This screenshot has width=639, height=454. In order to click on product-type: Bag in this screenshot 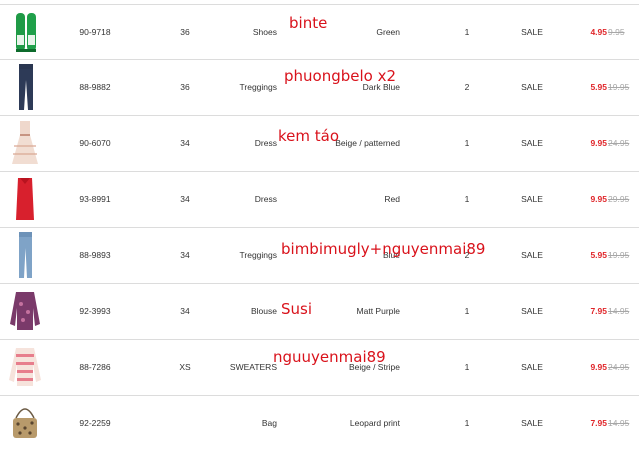, I will do `click(269, 423)`.